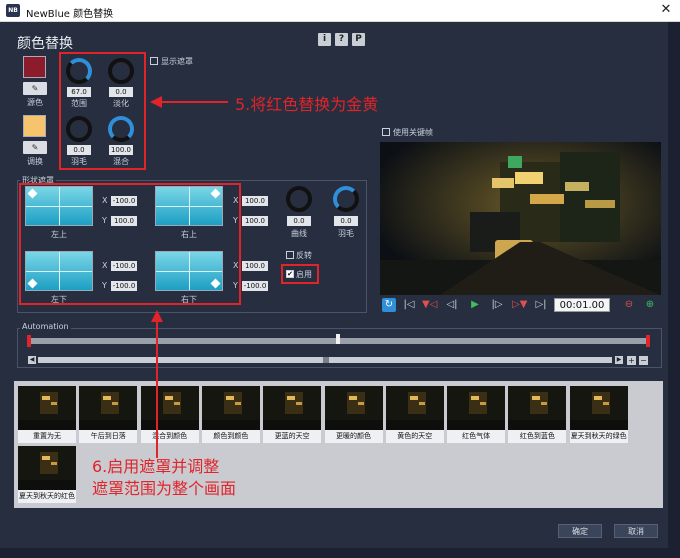  Describe the element at coordinates (255, 201) in the screenshot. I see `pad-top-right-x: 100.0` at that location.